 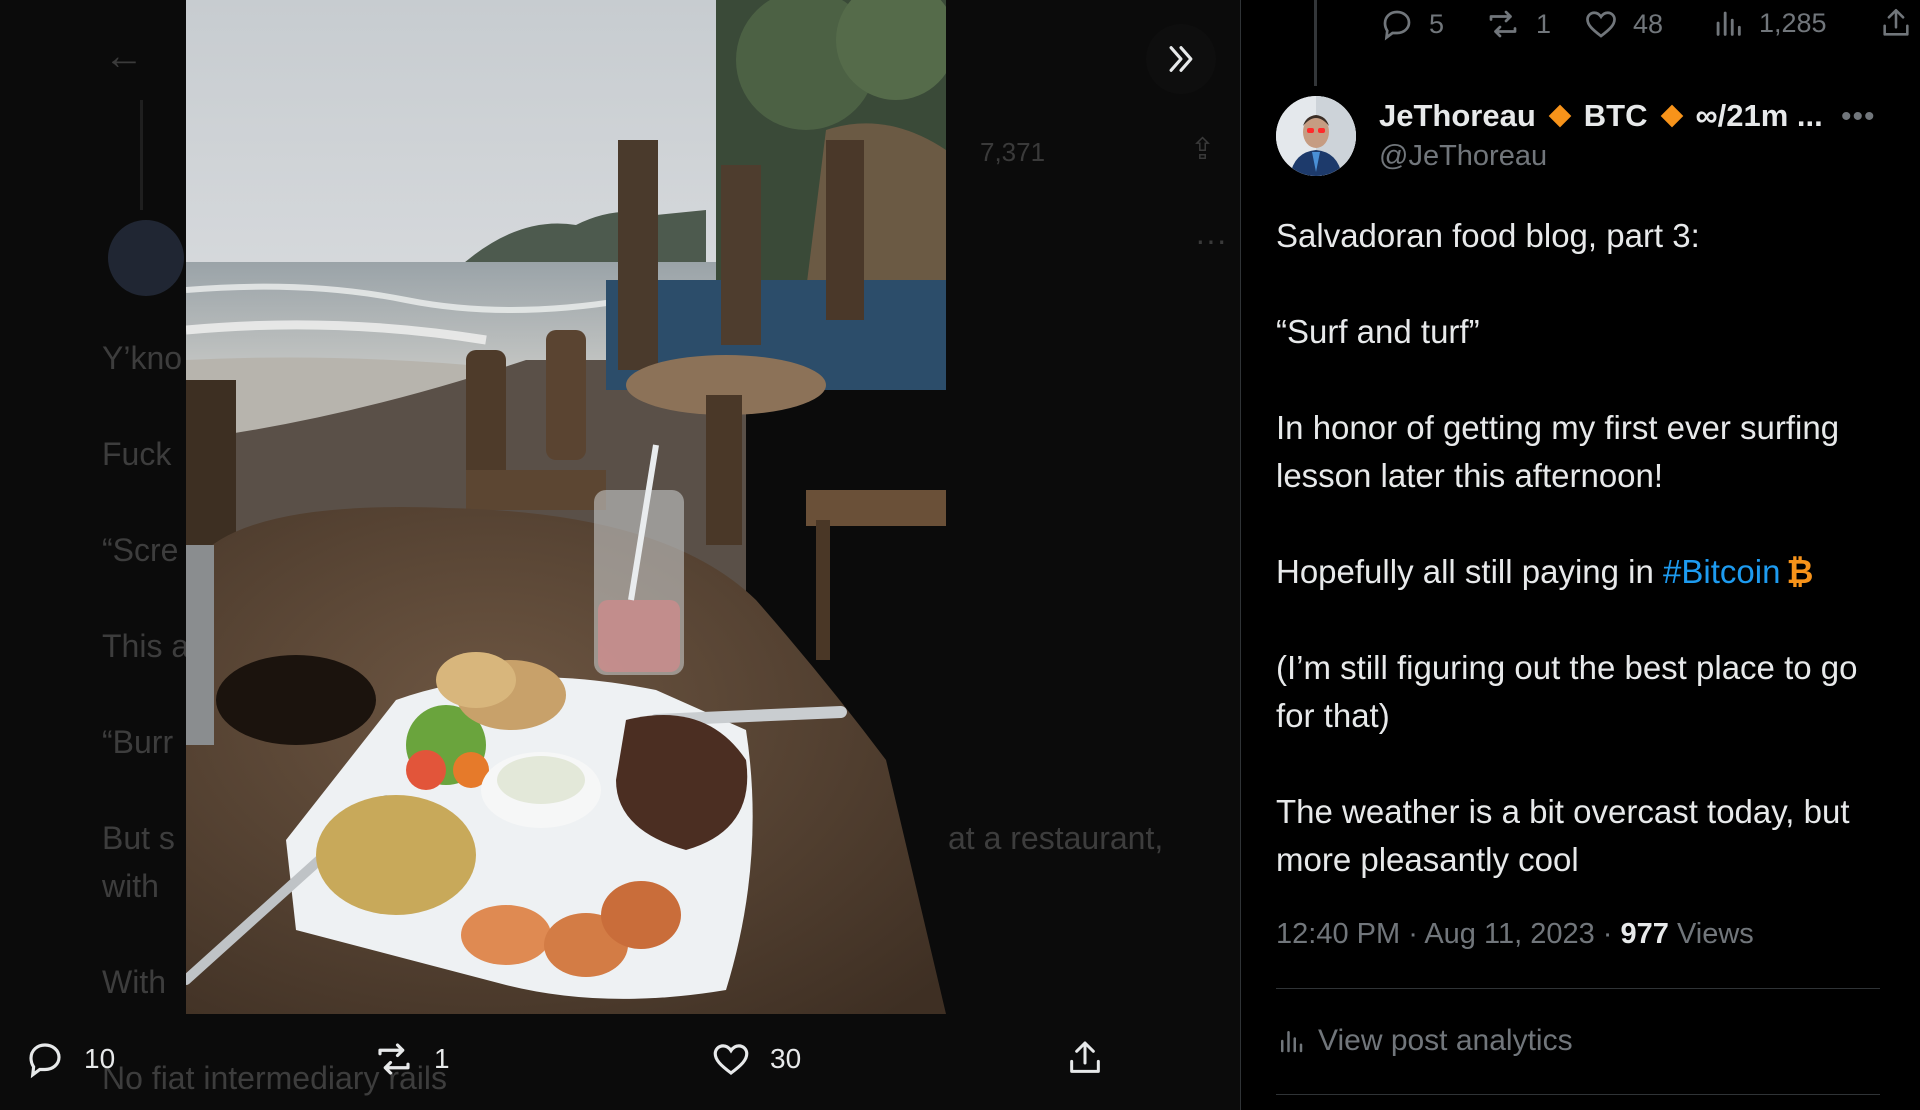 I want to click on reply-button: 5, so click(x=1411, y=24).